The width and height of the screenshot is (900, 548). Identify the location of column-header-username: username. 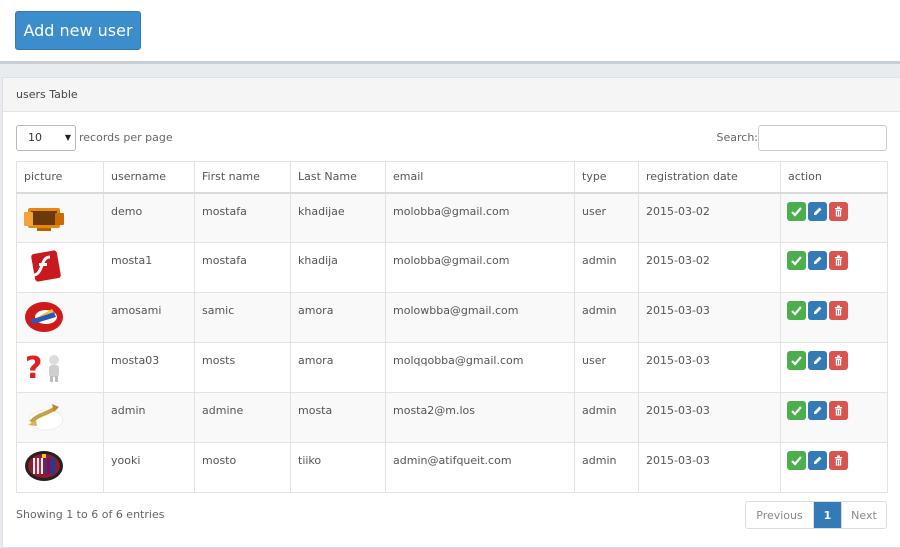
(149, 177).